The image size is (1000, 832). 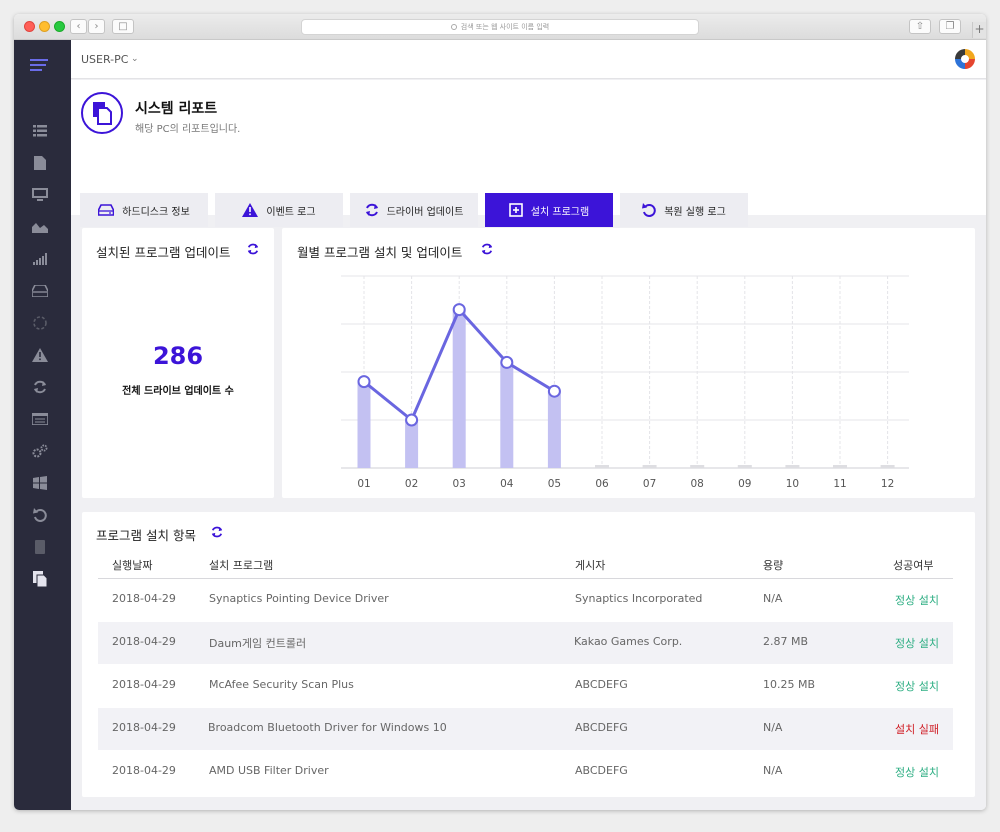 What do you see at coordinates (507, 484) in the screenshot?
I see `x-tick-label: 04` at bounding box center [507, 484].